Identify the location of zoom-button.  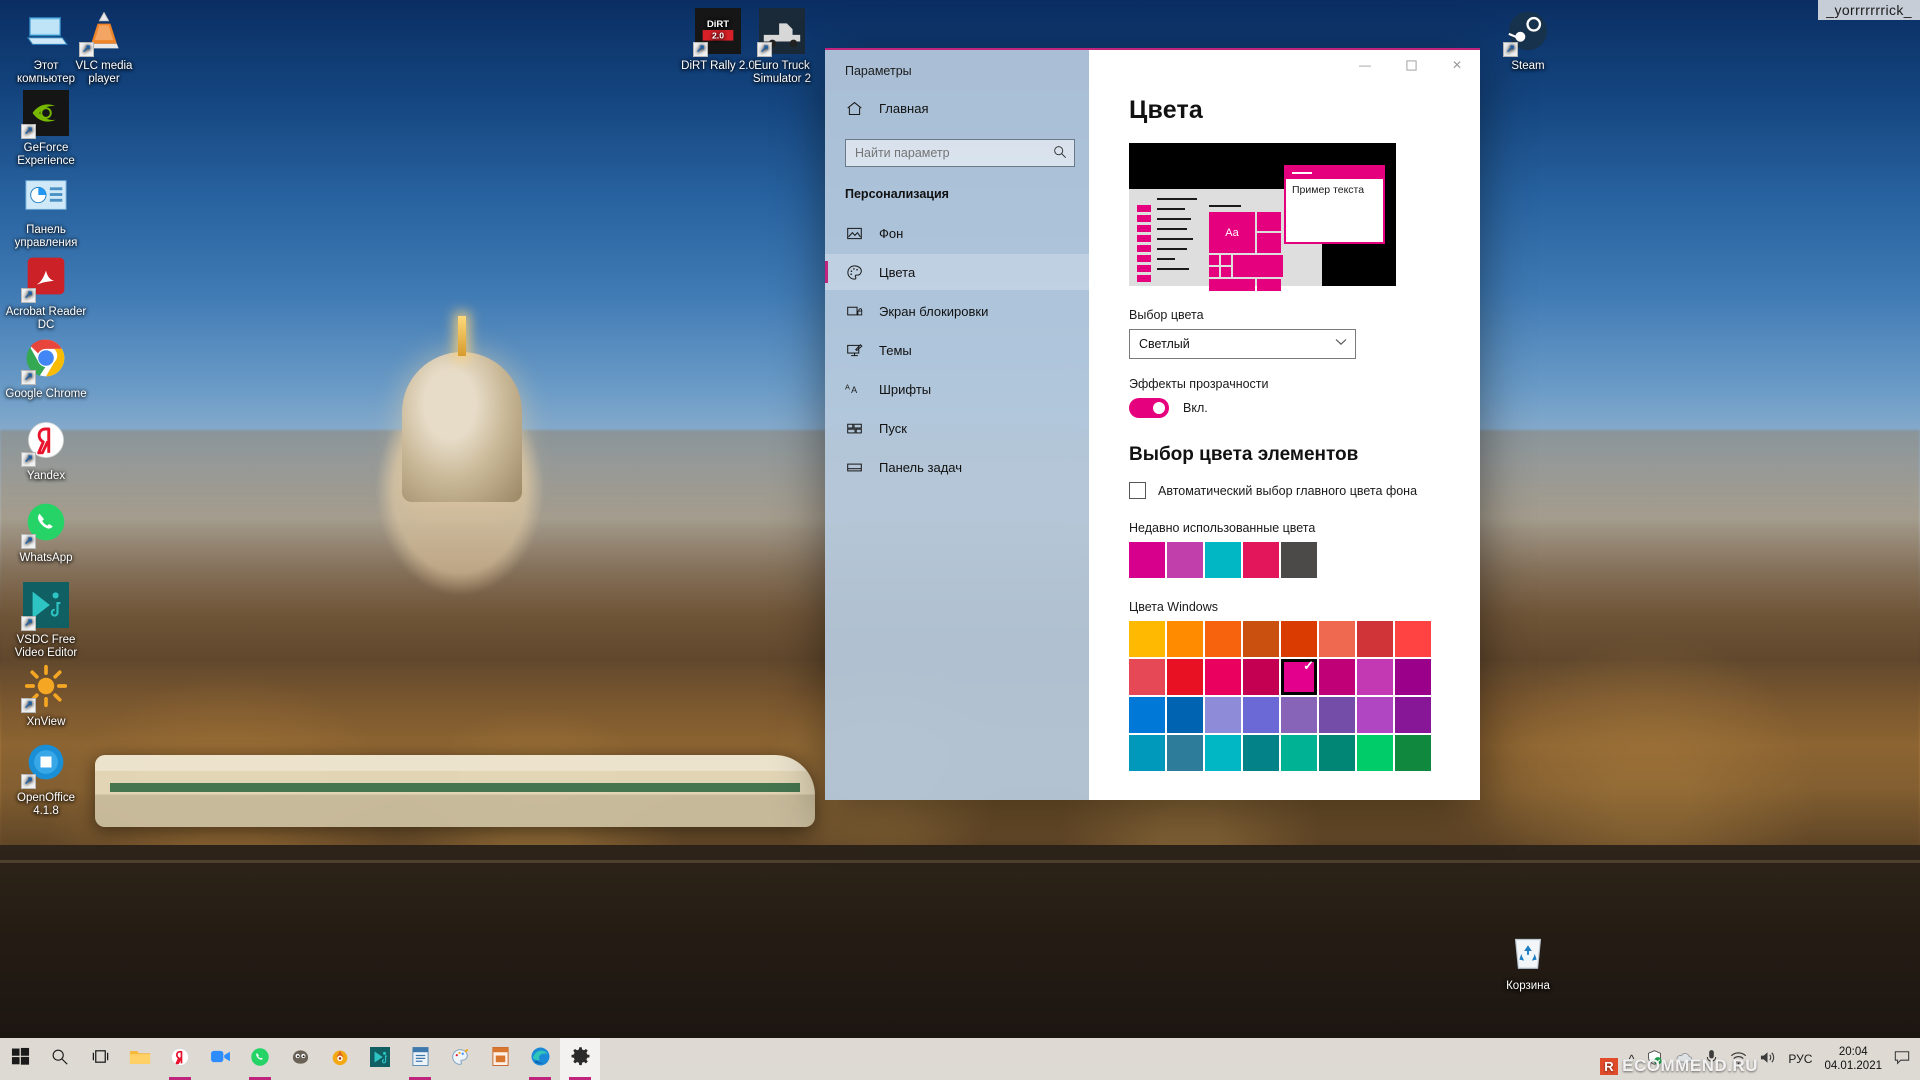
(220, 1059).